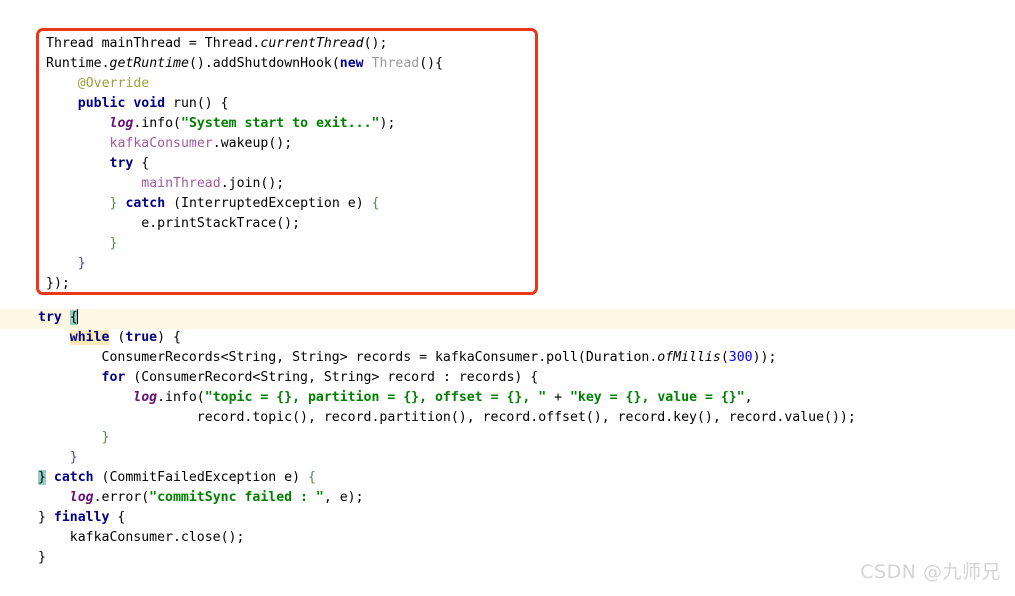  What do you see at coordinates (748, 397) in the screenshot?
I see `code-token: ,` at bounding box center [748, 397].